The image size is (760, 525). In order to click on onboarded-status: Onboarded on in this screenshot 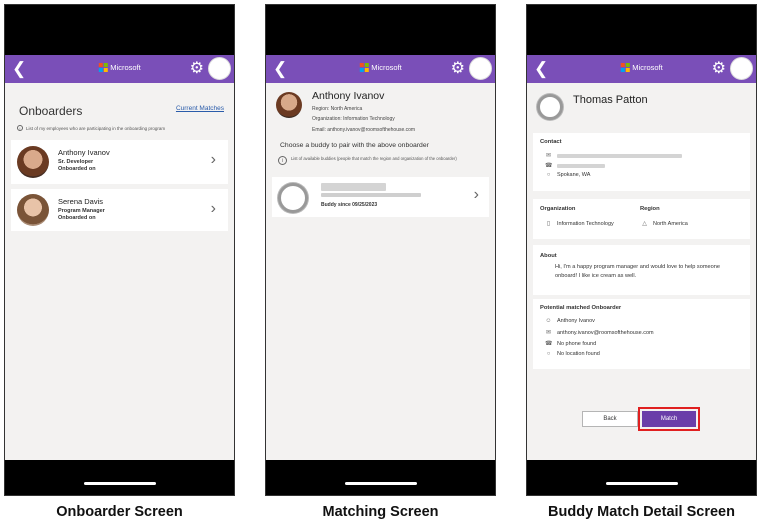, I will do `click(77, 169)`.